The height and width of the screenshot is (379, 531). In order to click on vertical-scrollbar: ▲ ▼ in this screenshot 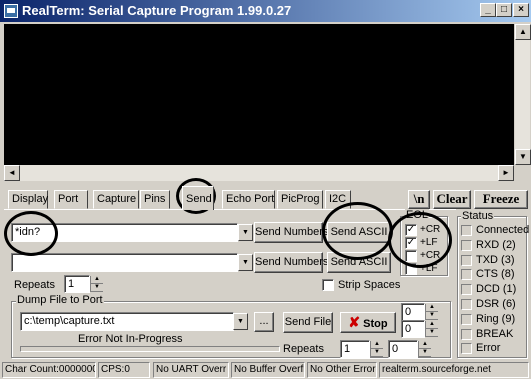, I will do `click(522, 94)`.